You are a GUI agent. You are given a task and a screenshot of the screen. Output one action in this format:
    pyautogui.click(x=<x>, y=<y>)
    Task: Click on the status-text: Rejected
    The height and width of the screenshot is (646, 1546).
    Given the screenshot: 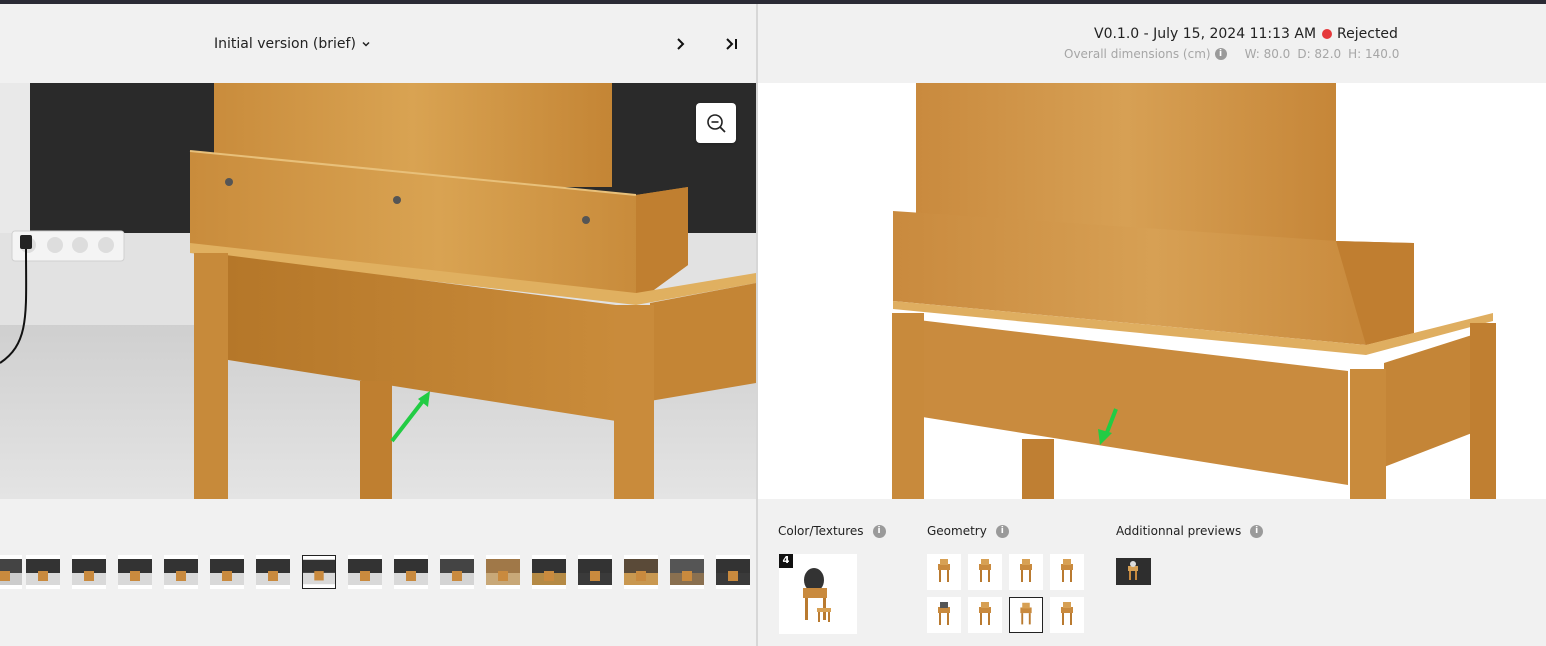 What is the action you would take?
    pyautogui.click(x=1367, y=34)
    